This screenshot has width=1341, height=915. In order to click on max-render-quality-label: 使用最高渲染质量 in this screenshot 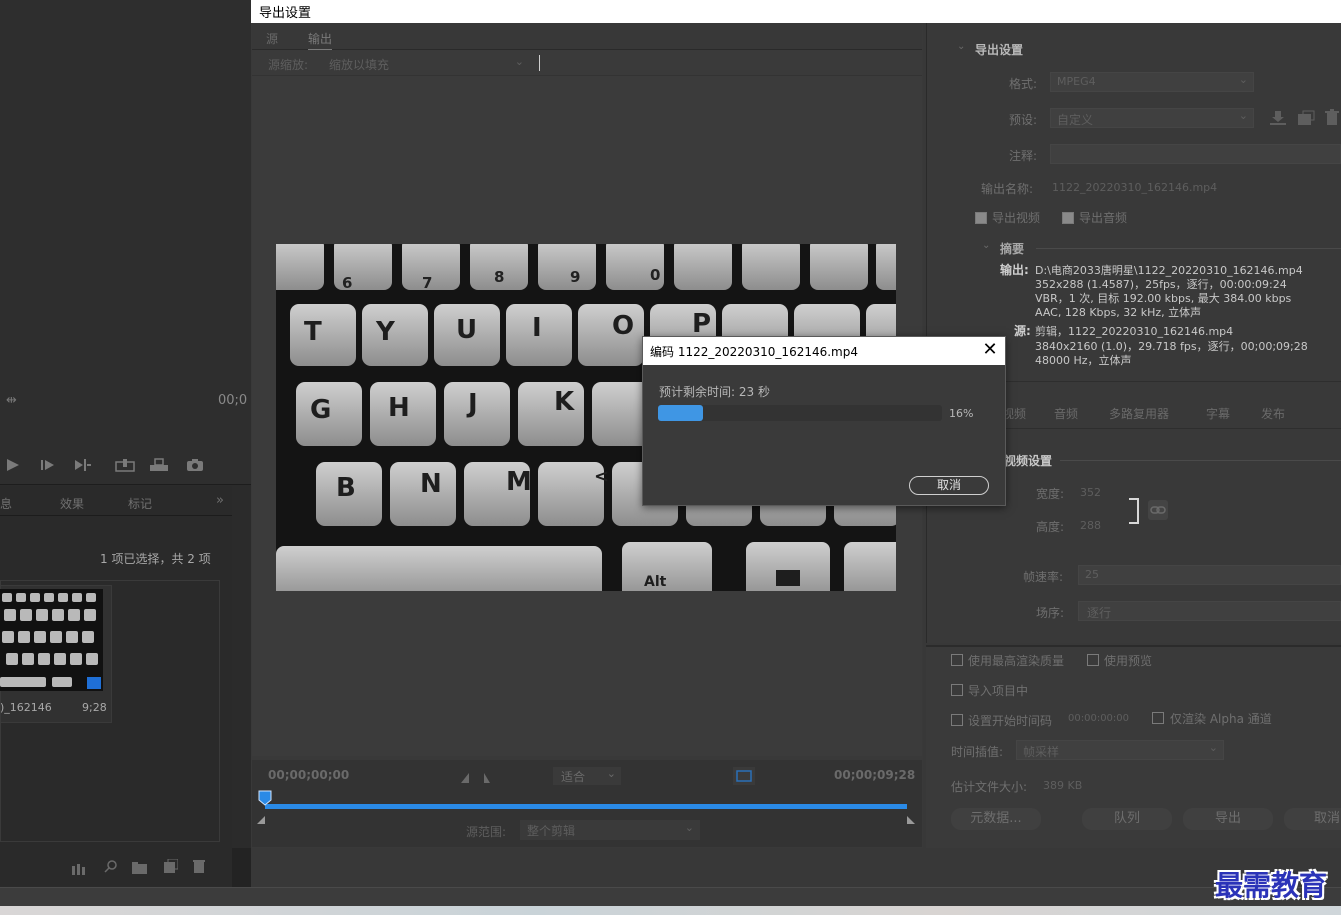, I will do `click(1016, 661)`.